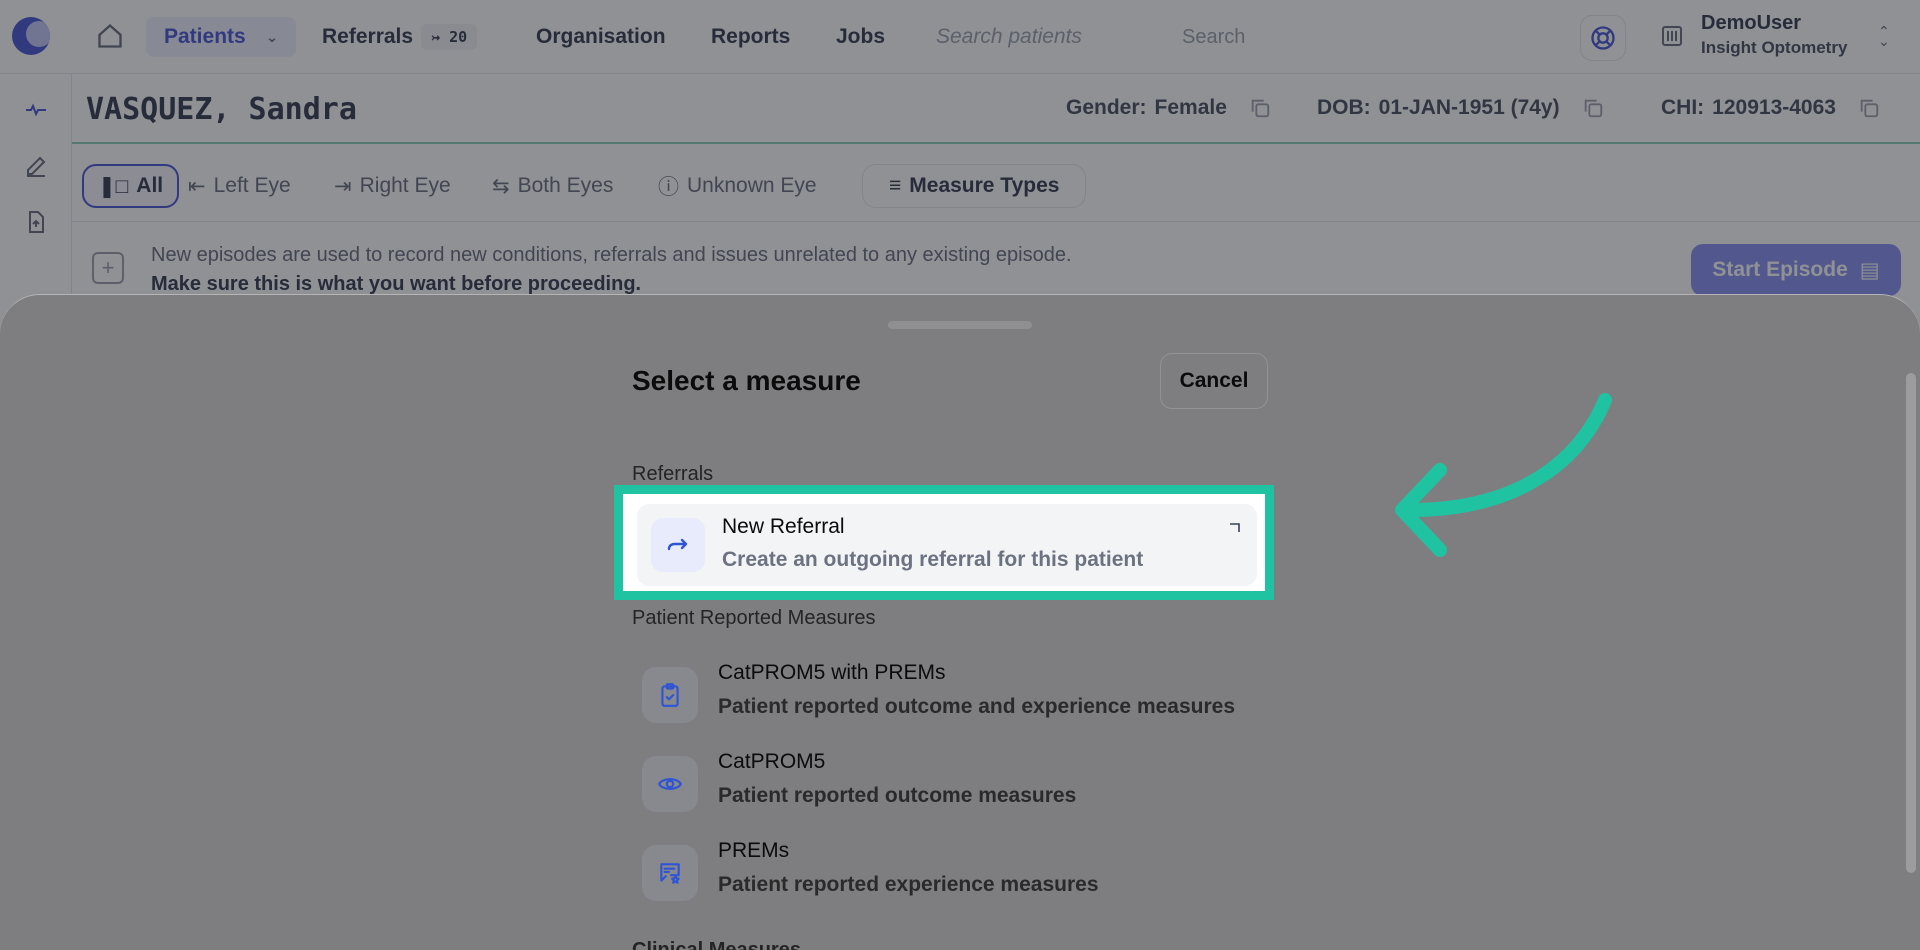 Image resolution: width=1920 pixels, height=950 pixels. I want to click on redirect-arrow-icon, so click(677, 544).